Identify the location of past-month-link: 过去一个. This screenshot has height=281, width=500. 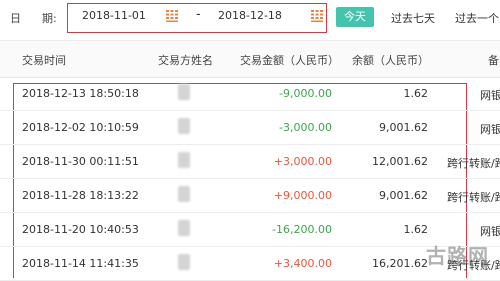
(477, 18).